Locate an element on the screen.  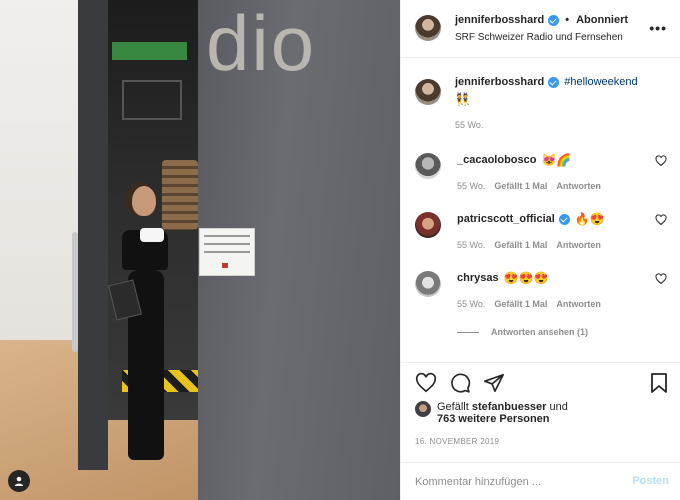
more-options-icon: ••• is located at coordinates (658, 28).